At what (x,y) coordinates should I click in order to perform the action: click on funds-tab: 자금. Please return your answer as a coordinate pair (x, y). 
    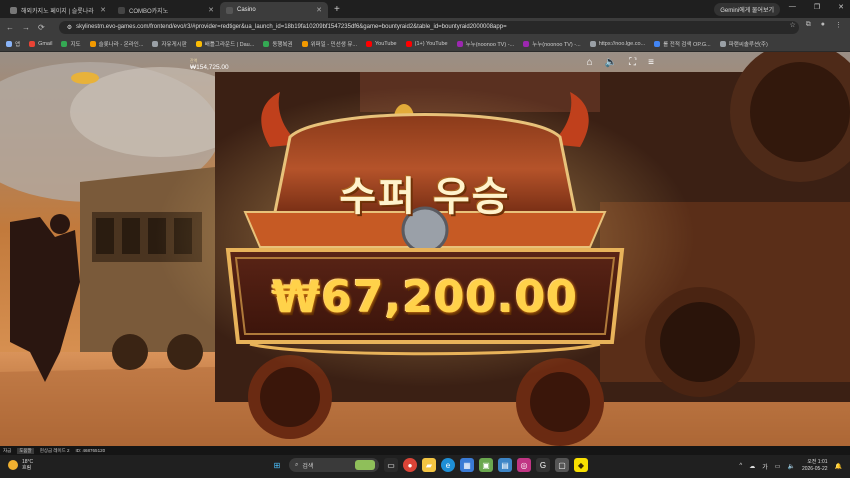
    Looking at the image, I should click on (7, 451).